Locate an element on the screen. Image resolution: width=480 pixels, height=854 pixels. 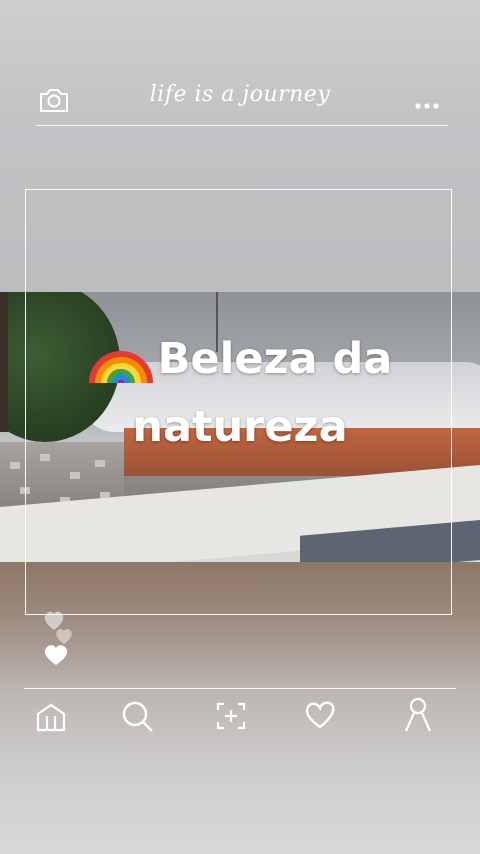
profile-icon is located at coordinates (418, 717).